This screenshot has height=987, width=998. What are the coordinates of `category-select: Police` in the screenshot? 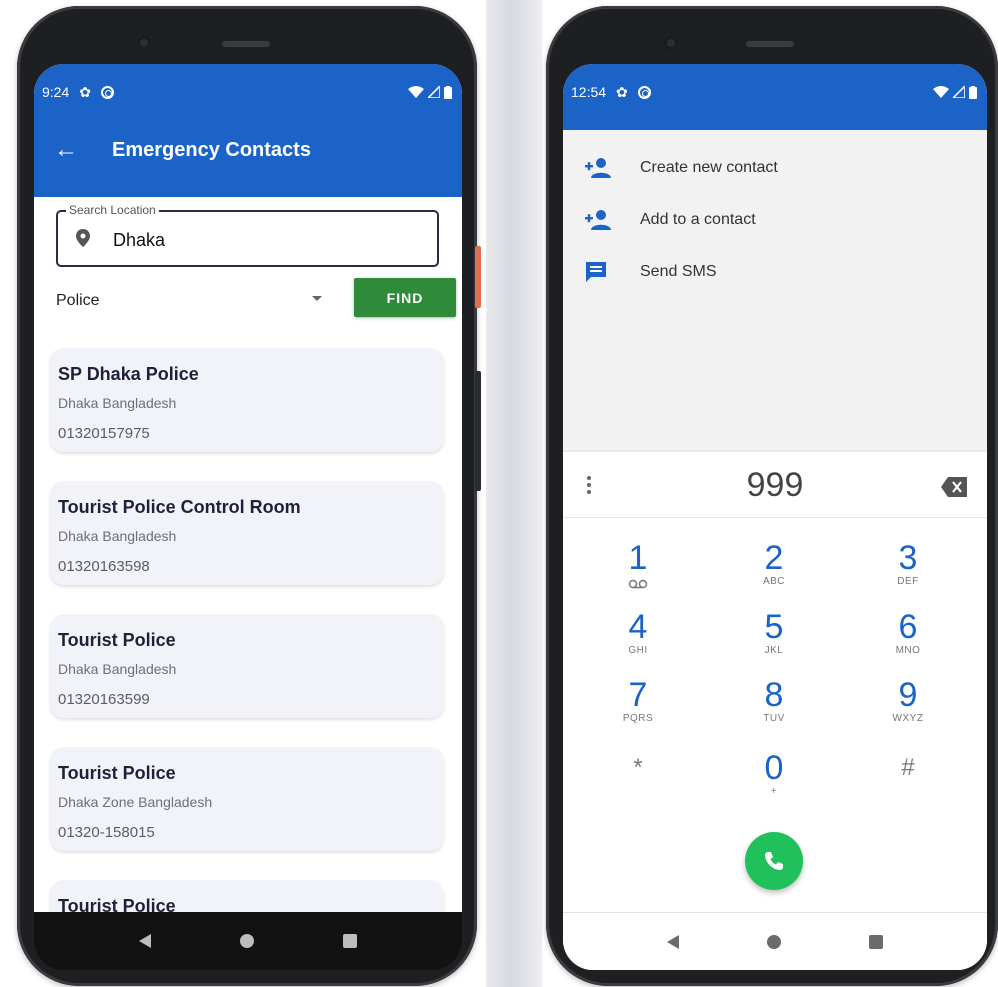 It's located at (78, 301).